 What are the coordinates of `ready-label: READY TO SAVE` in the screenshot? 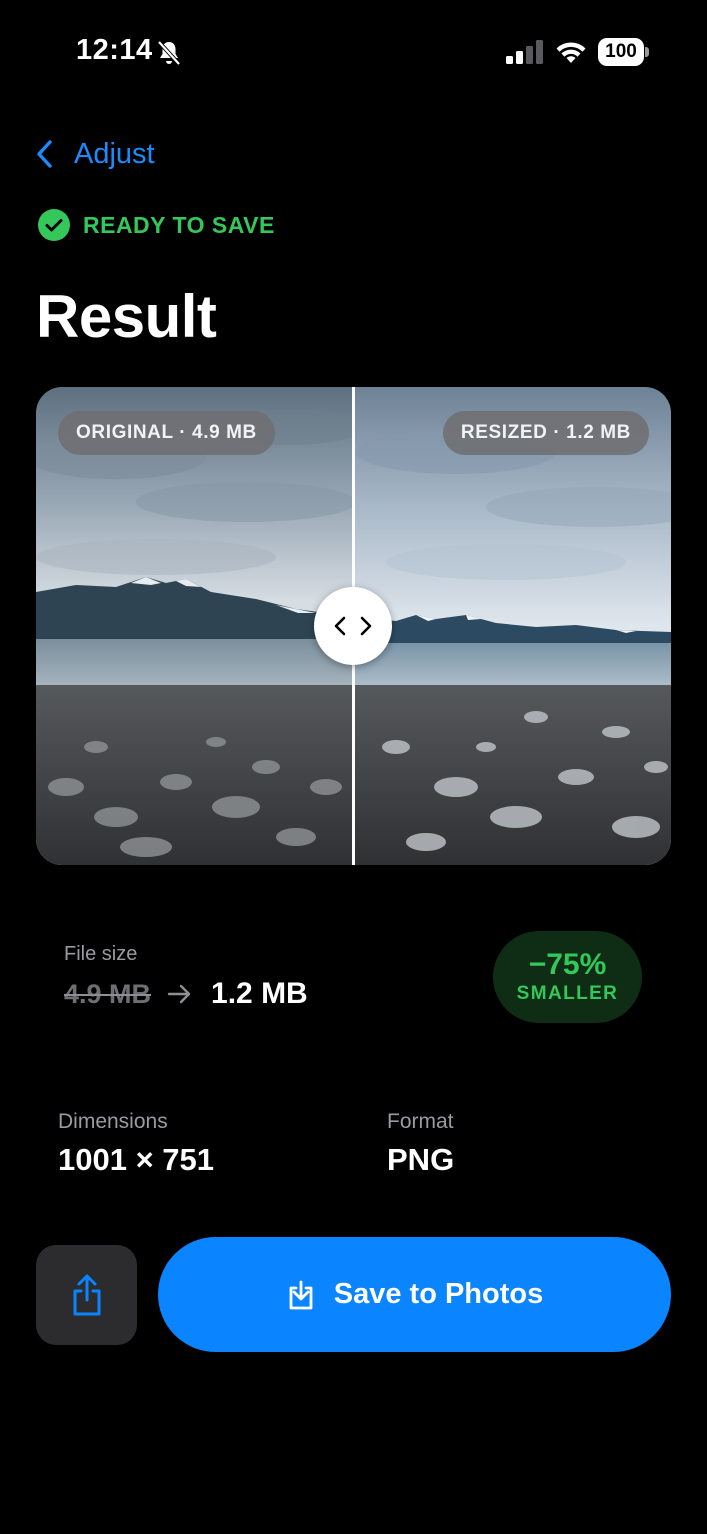 It's located at (179, 224).